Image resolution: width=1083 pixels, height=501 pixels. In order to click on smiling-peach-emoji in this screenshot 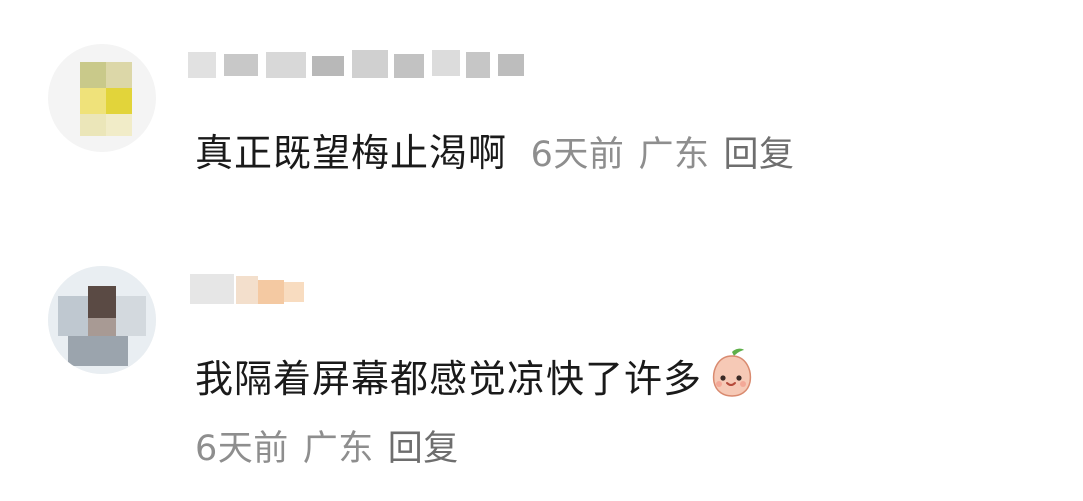, I will do `click(732, 372)`.